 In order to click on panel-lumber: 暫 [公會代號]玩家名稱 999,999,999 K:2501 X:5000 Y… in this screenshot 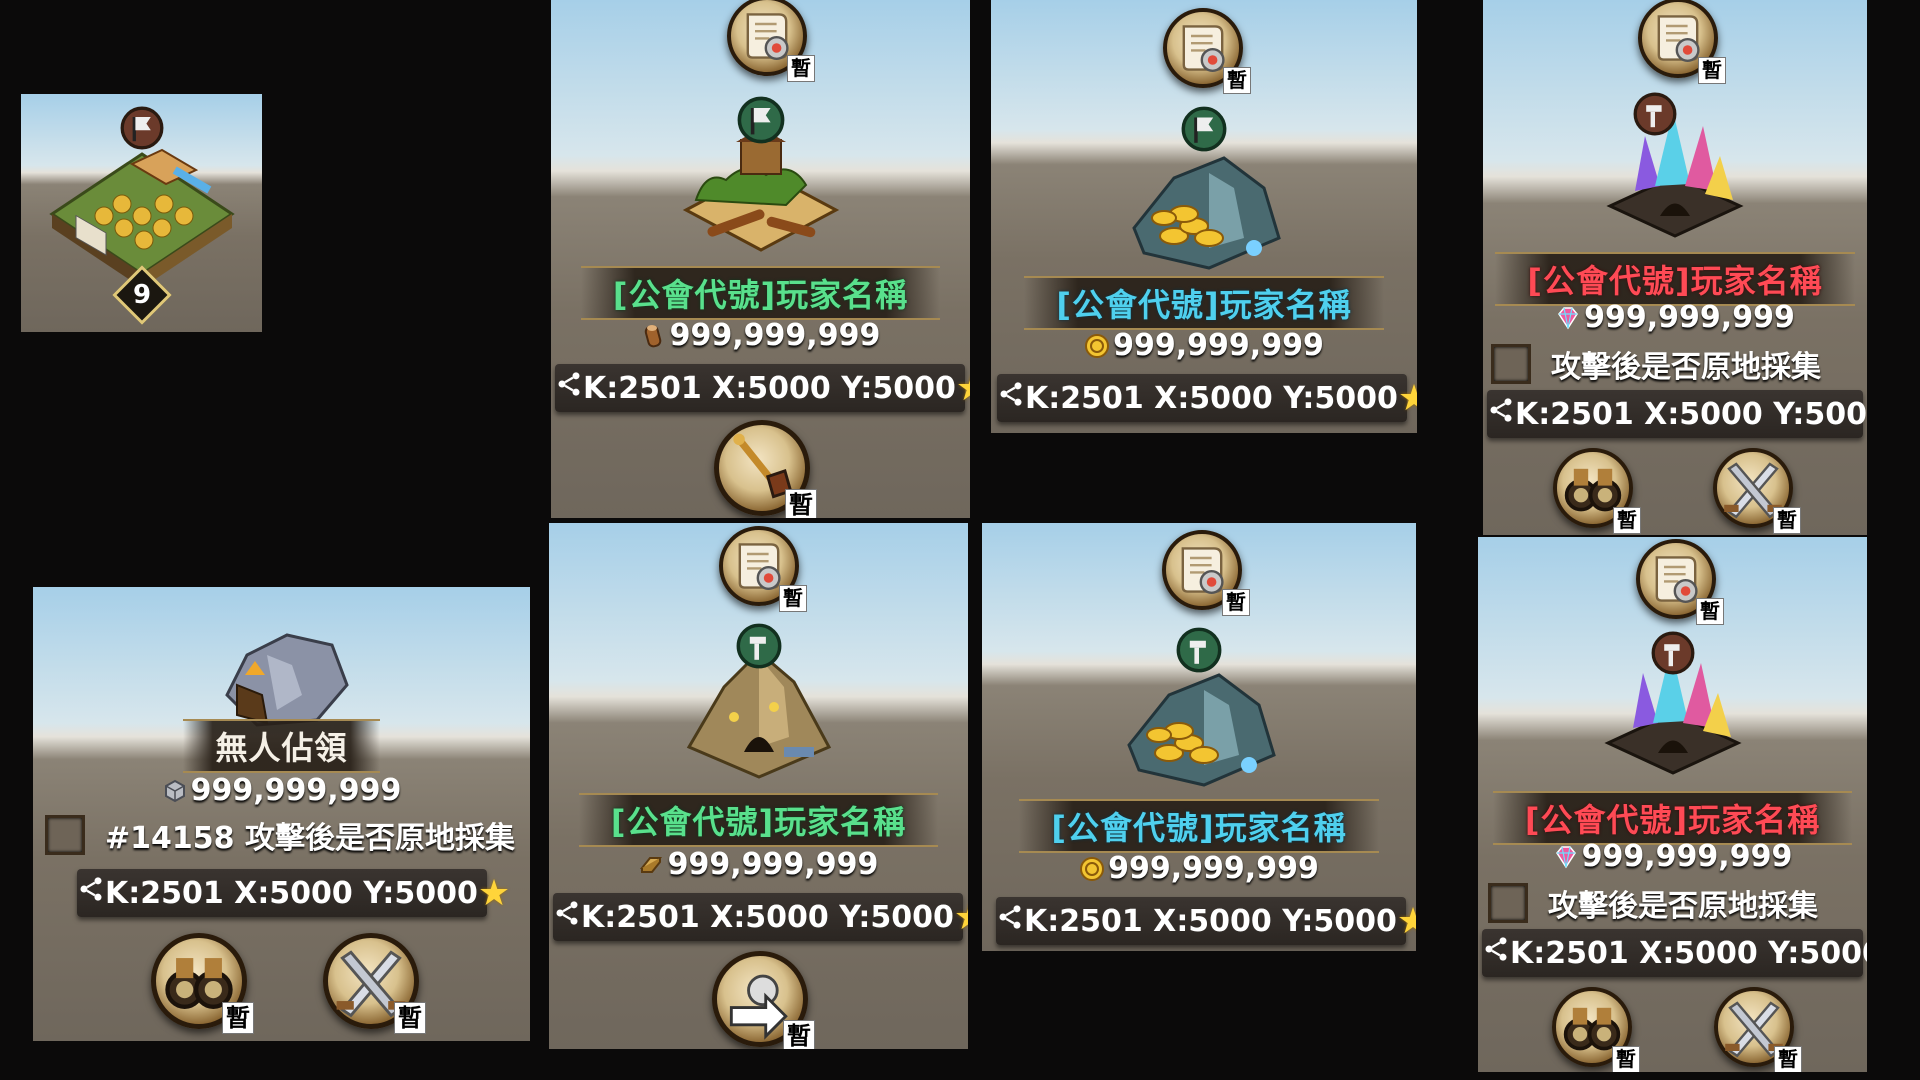, I will do `click(760, 259)`.